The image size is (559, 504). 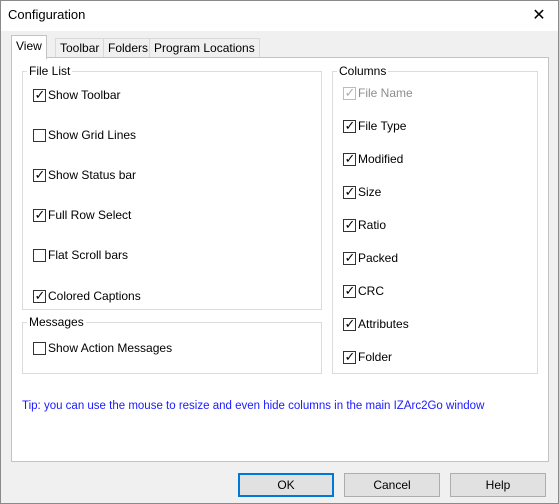 I want to click on checkbox-label: Show Action Messages, so click(x=110, y=348).